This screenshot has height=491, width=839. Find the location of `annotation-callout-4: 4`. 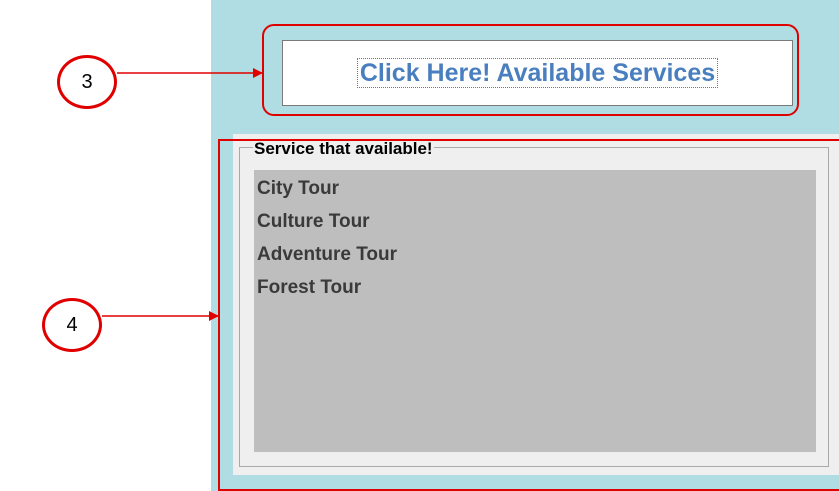

annotation-callout-4: 4 is located at coordinates (72, 325).